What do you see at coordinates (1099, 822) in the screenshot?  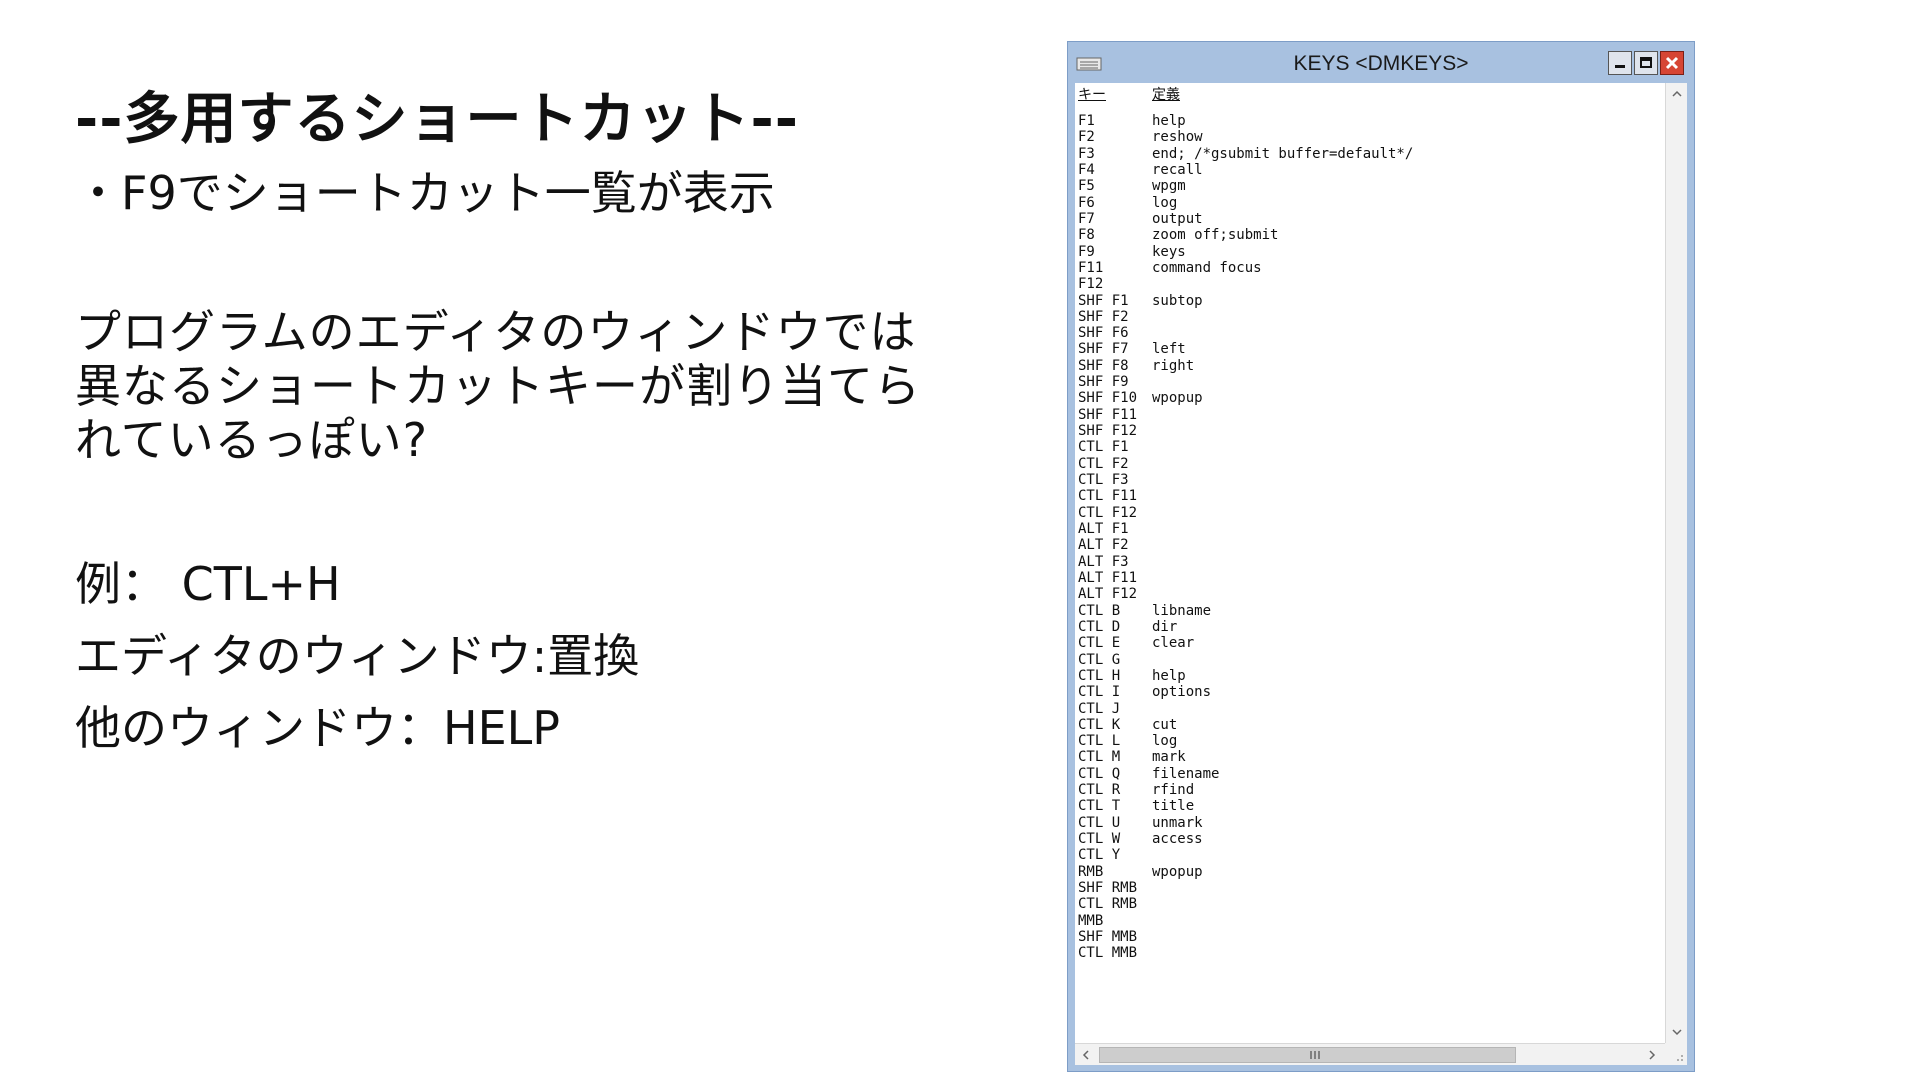 I see `key-name: CTL U` at bounding box center [1099, 822].